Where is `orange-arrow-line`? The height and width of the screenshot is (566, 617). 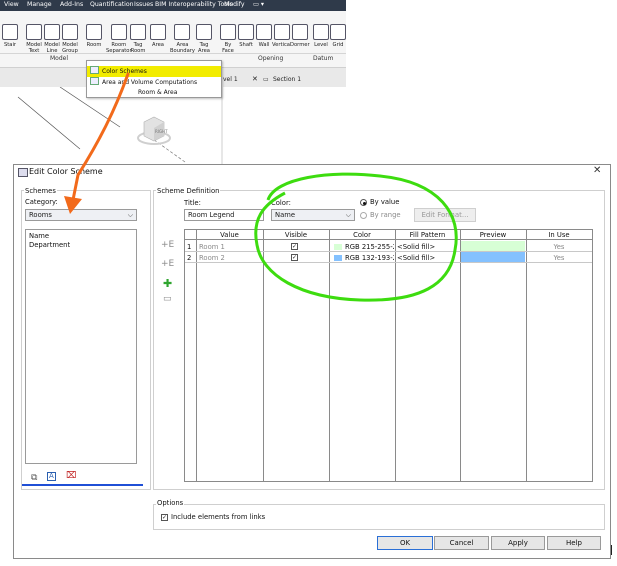
orange-arrow-line is located at coordinates (100, 139).